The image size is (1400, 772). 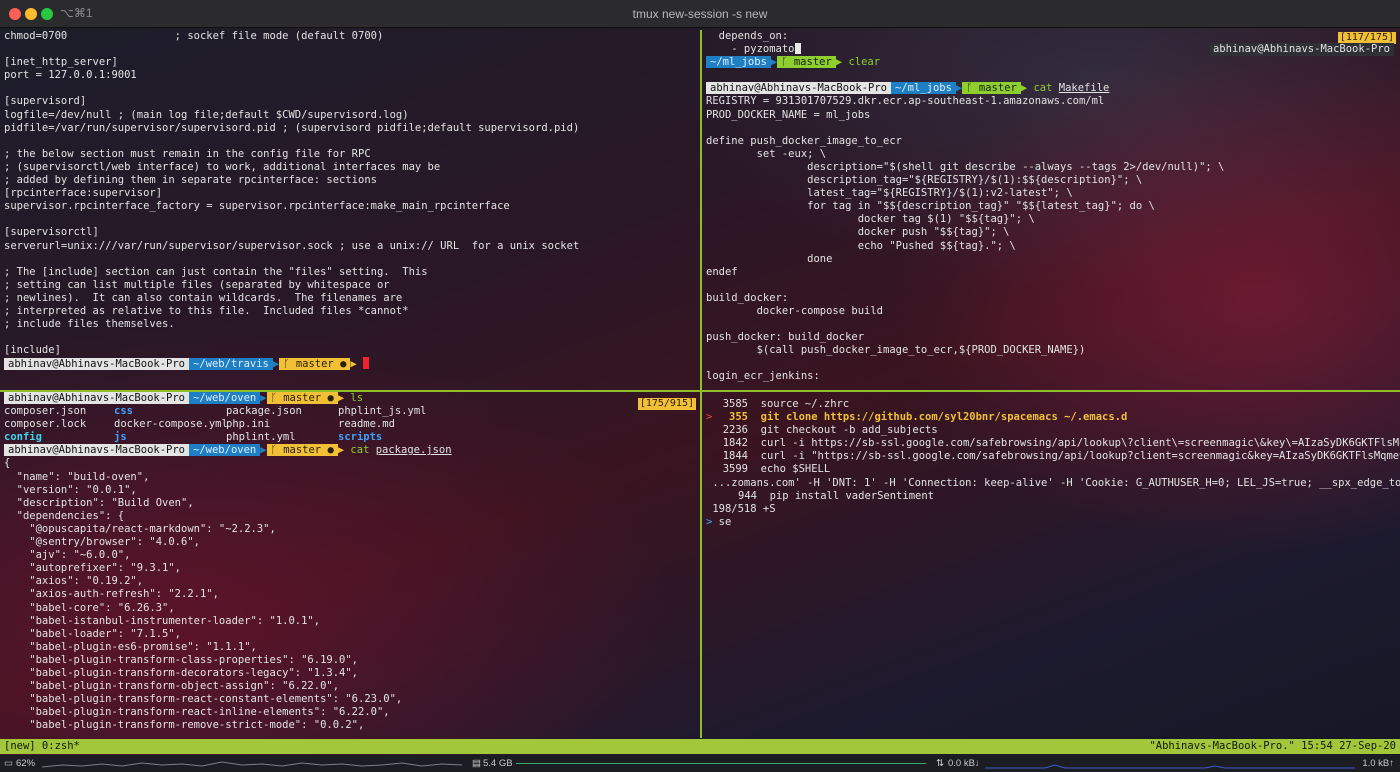 What do you see at coordinates (89, 607) in the screenshot?
I see `json-line: "babel-core": "6.26.3",` at bounding box center [89, 607].